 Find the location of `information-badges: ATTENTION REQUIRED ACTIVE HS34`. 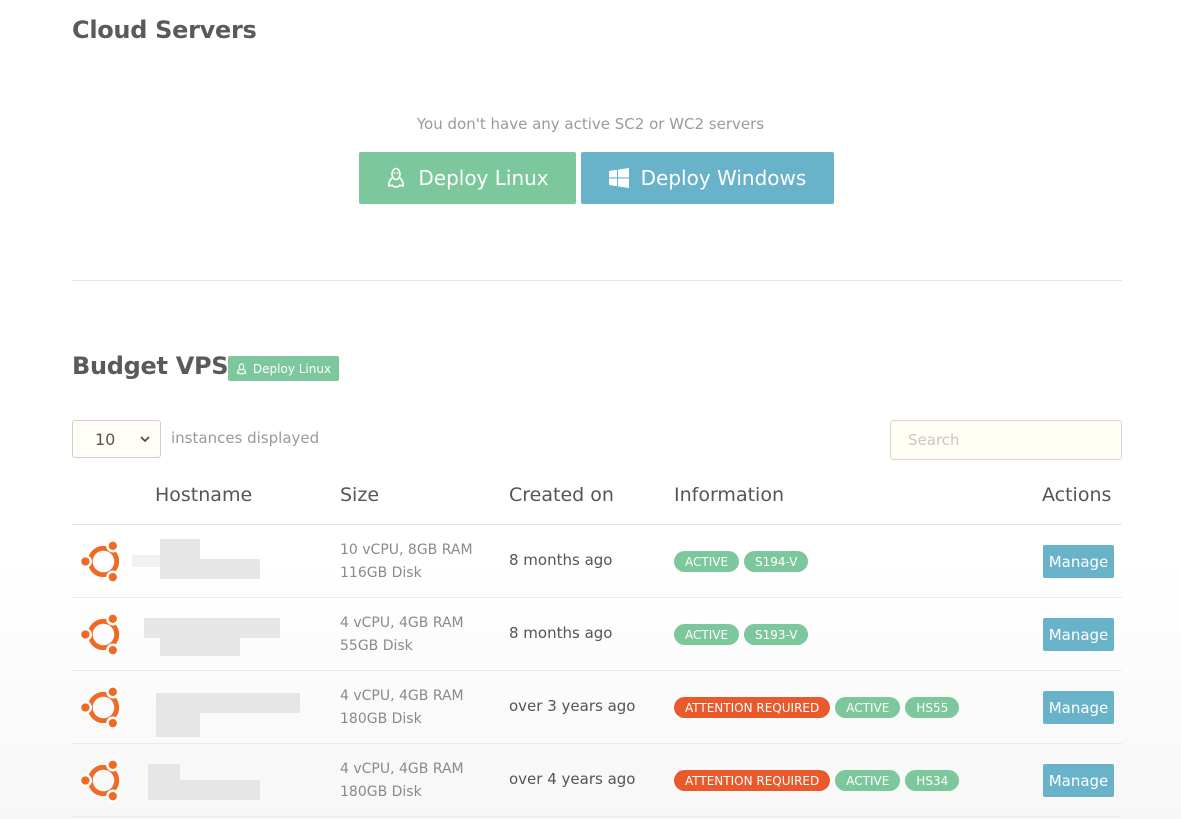

information-badges: ATTENTION REQUIRED ACTIVE HS34 is located at coordinates (817, 780).